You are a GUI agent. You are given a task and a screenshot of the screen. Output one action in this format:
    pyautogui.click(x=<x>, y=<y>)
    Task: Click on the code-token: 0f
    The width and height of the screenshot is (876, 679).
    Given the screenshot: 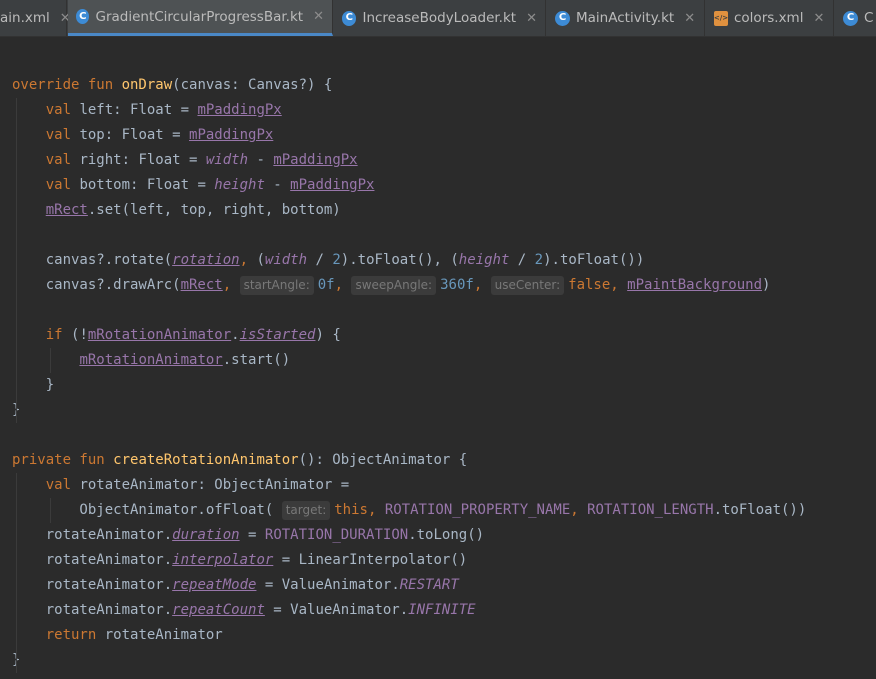 What is the action you would take?
    pyautogui.click(x=326, y=285)
    